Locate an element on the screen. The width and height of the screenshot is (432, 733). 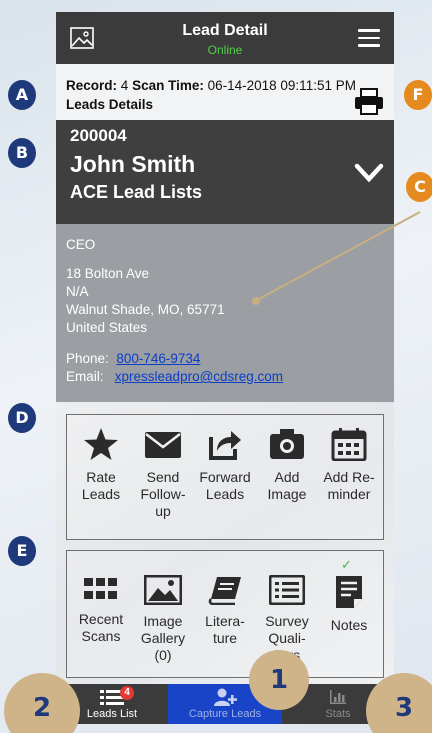
add-image-button: Add Image is located at coordinates (287, 465).